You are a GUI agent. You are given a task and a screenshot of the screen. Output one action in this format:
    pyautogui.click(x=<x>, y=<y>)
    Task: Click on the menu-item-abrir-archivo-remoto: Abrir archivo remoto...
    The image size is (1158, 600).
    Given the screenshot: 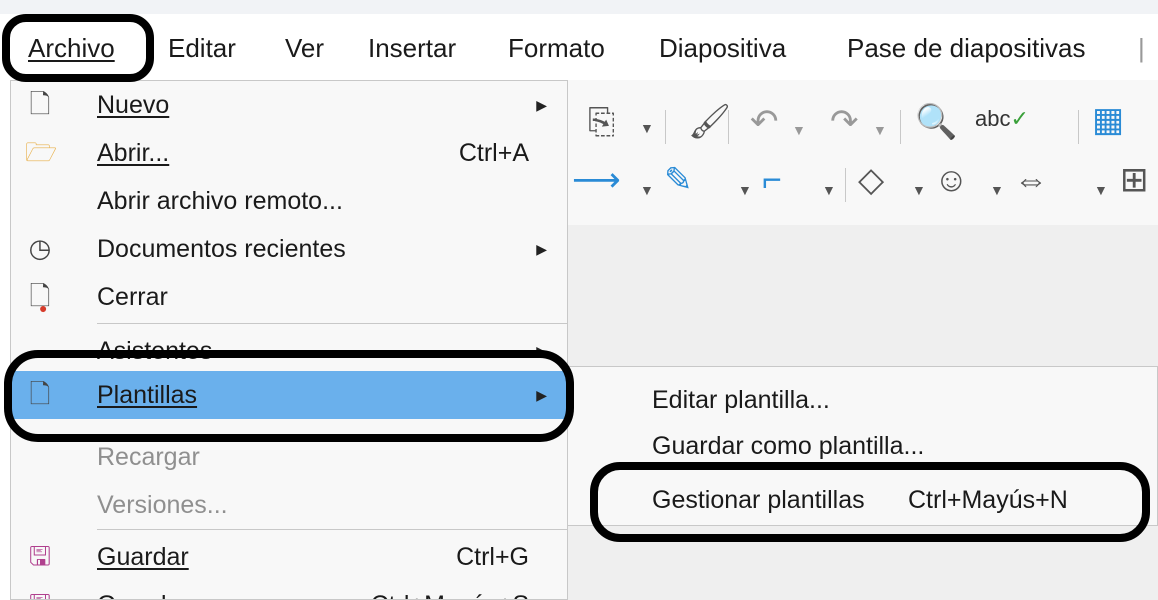 What is the action you would take?
    pyautogui.click(x=289, y=201)
    